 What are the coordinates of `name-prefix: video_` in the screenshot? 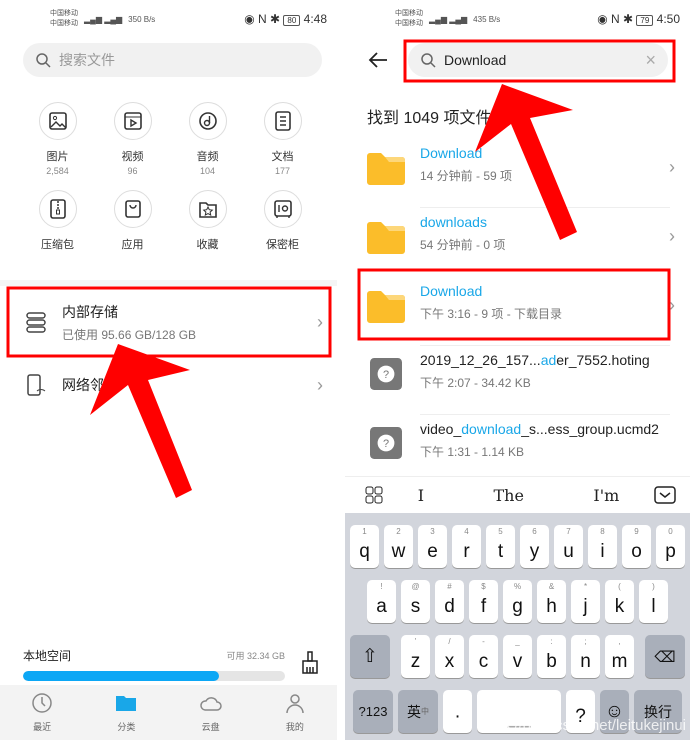 It's located at (441, 429).